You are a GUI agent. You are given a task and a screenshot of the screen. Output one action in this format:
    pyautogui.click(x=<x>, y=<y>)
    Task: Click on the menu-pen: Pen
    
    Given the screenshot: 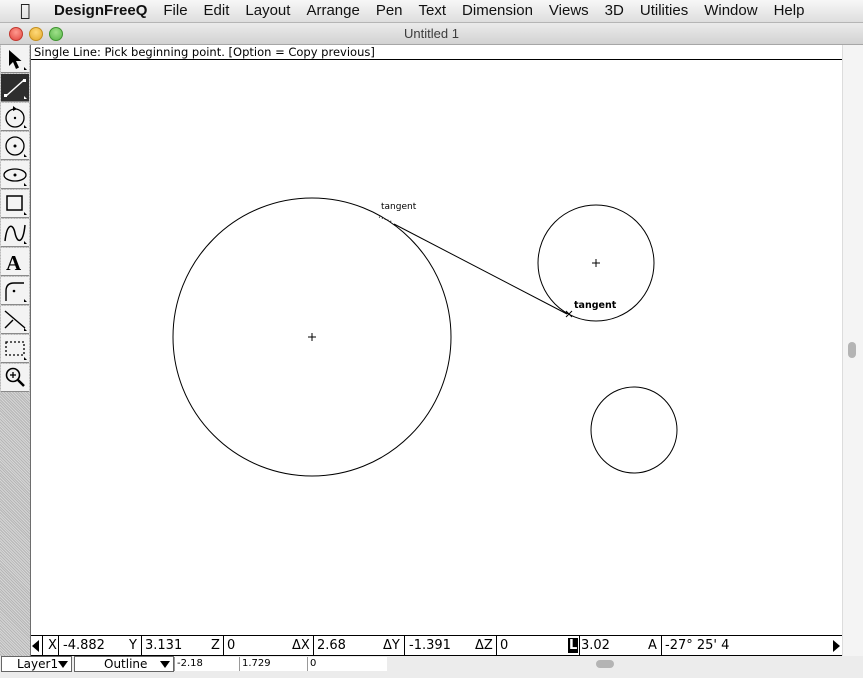 What is the action you would take?
    pyautogui.click(x=389, y=11)
    